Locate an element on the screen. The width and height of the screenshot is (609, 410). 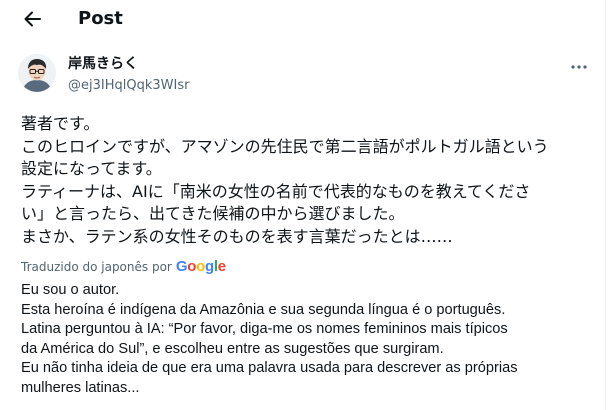
header: Post is located at coordinates (302, 19).